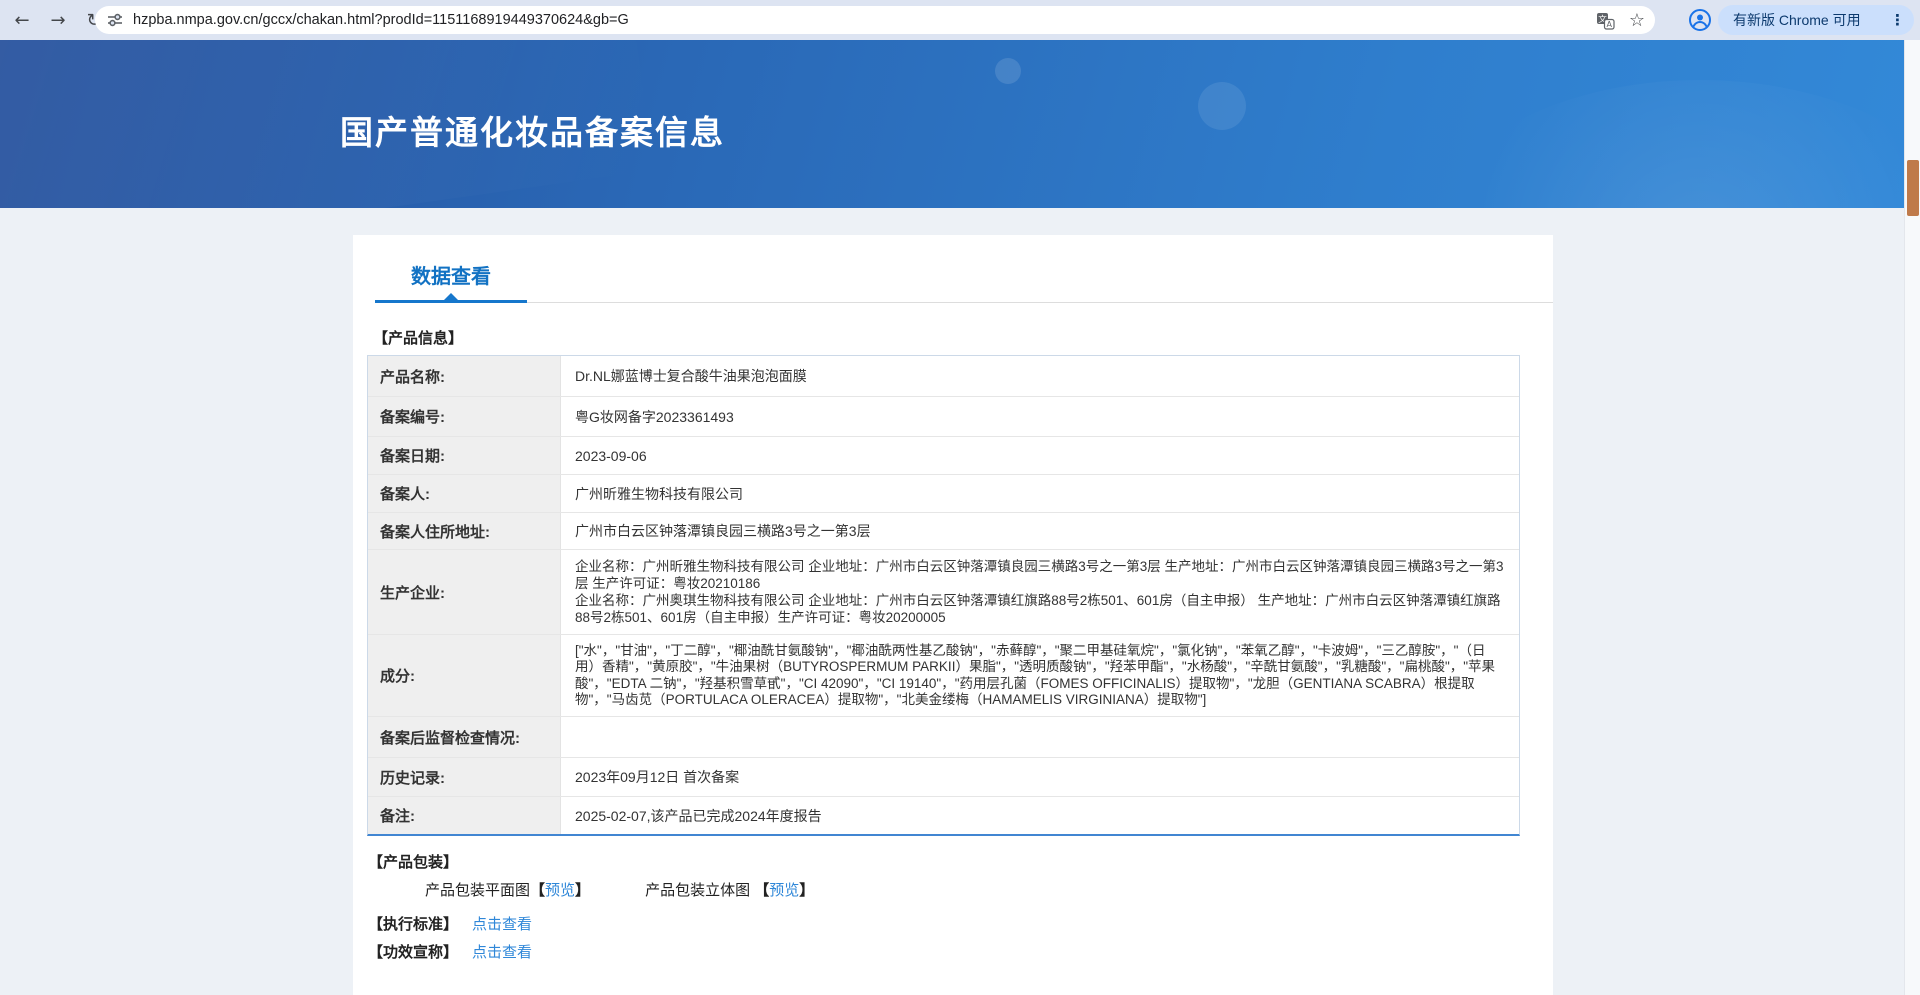 Image resolution: width=1920 pixels, height=995 pixels. Describe the element at coordinates (464, 493) in the screenshot. I see `row-label: 备案人:` at that location.